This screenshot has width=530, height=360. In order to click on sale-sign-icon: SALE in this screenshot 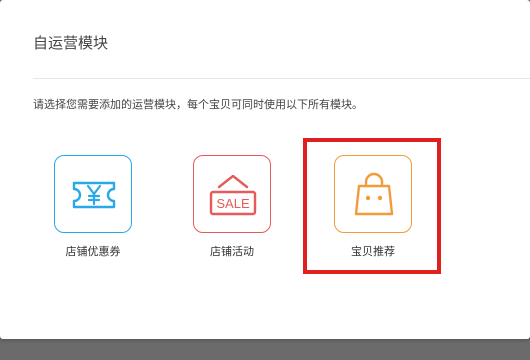, I will do `click(233, 195)`.